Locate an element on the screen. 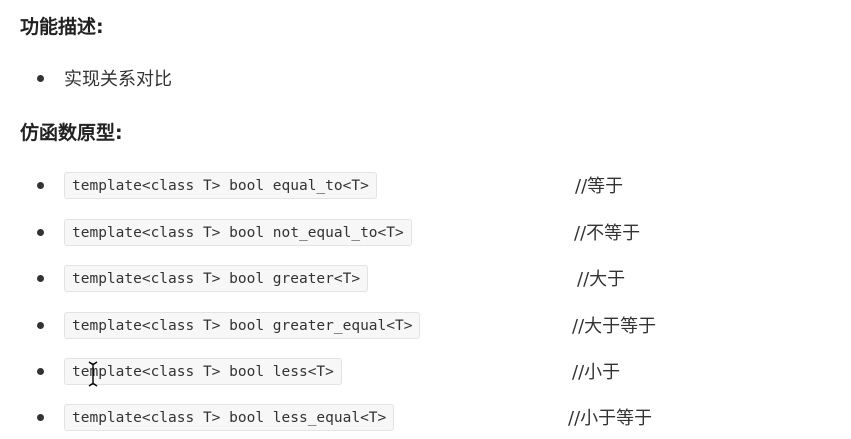 Image resolution: width=851 pixels, height=439 pixels. prototype-code-less: template<class T> bool less<T> is located at coordinates (203, 371).